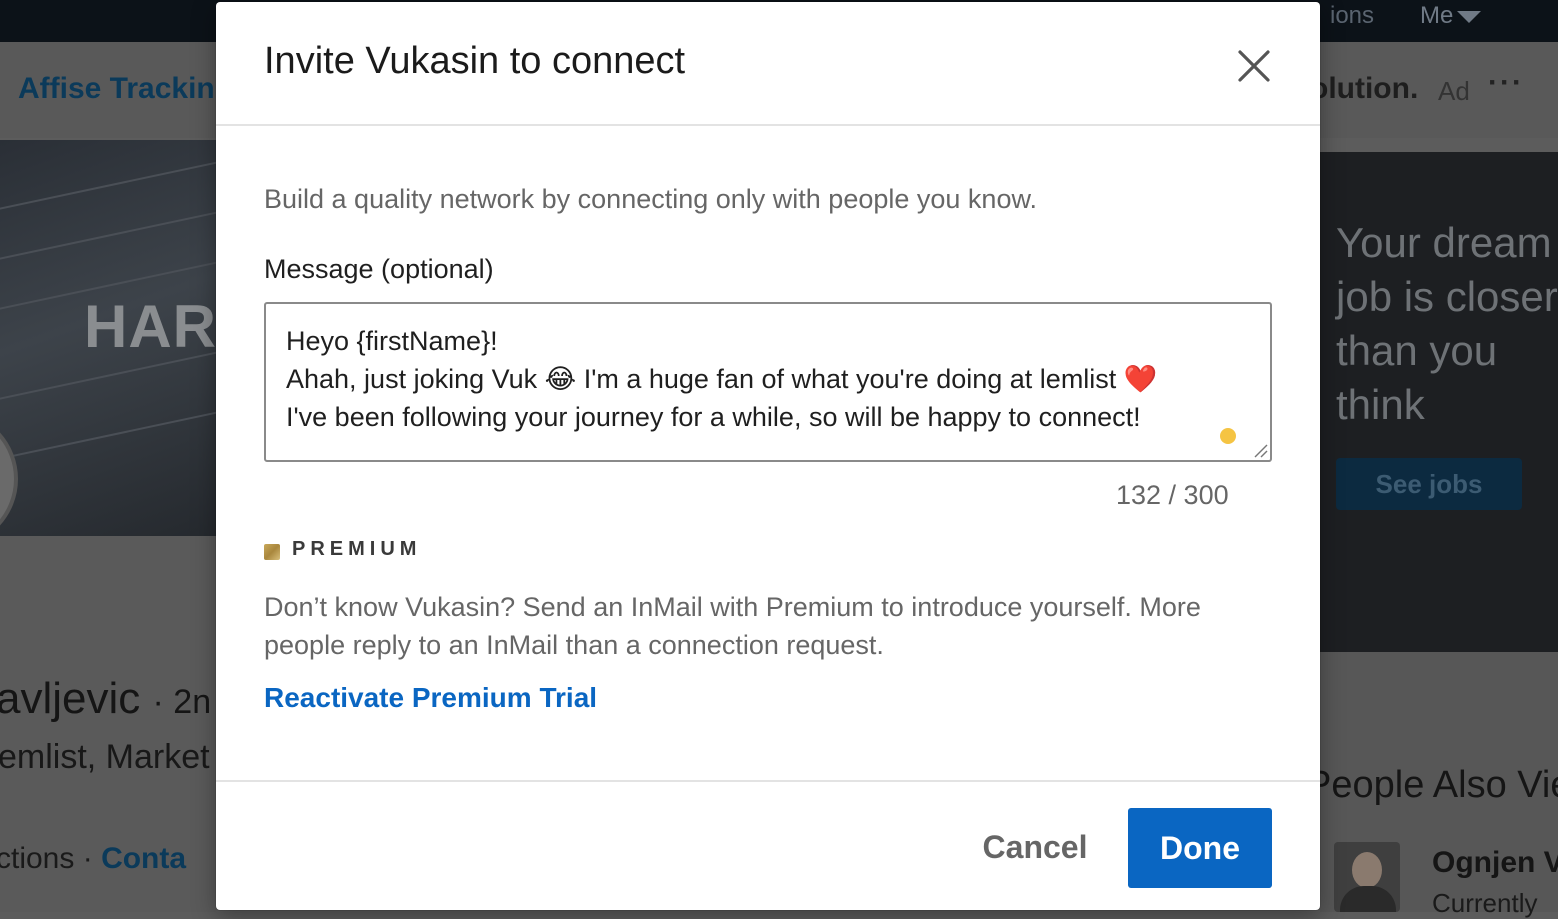 The width and height of the screenshot is (1558, 919). I want to click on message-line: Heyo {firstName}!, so click(392, 341).